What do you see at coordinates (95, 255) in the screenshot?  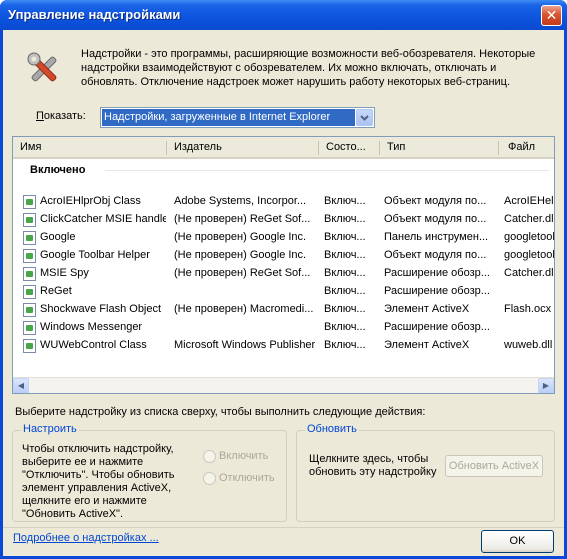 I see `cell-name: Google Toolbar Helper` at bounding box center [95, 255].